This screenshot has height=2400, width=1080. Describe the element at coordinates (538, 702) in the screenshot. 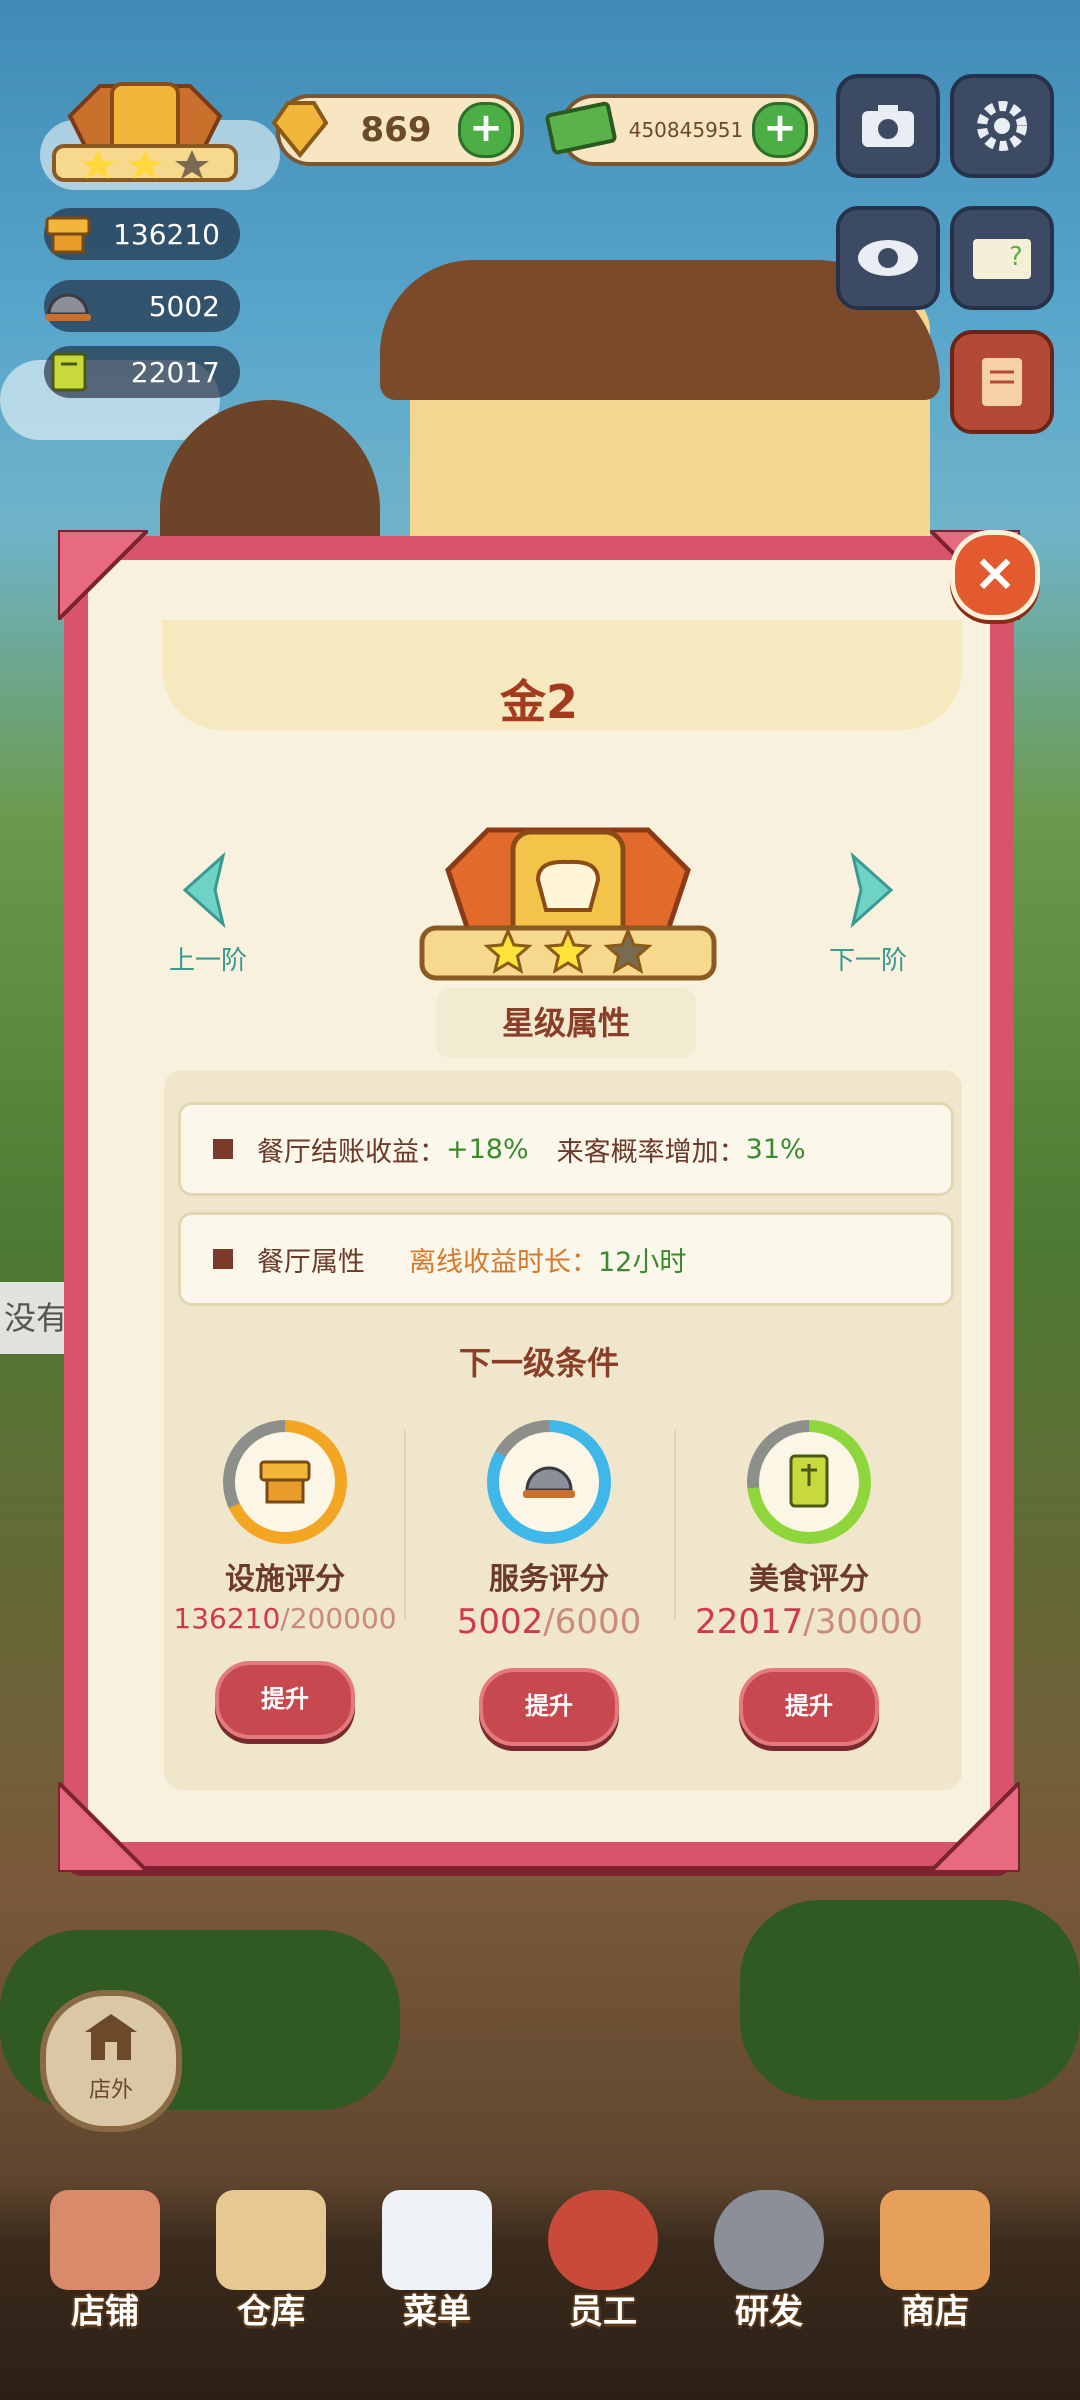

I see `dialog-title: 金2` at that location.